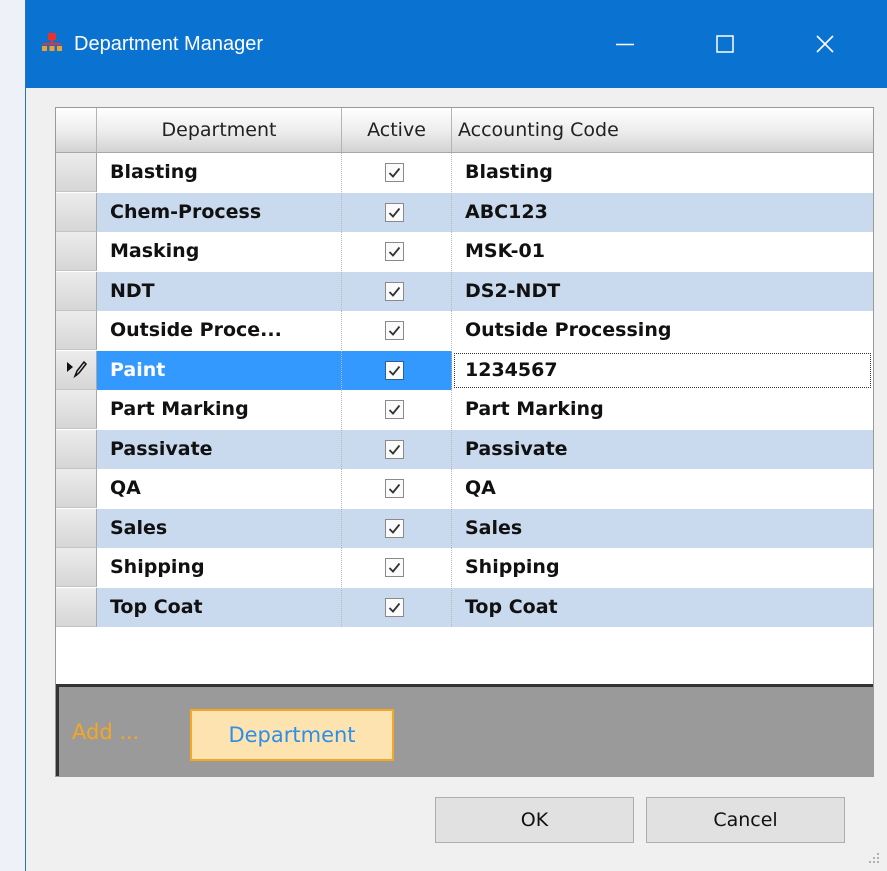 The width and height of the screenshot is (887, 871). Describe the element at coordinates (456, 44) in the screenshot. I see `title-bar: Department Manager` at that location.